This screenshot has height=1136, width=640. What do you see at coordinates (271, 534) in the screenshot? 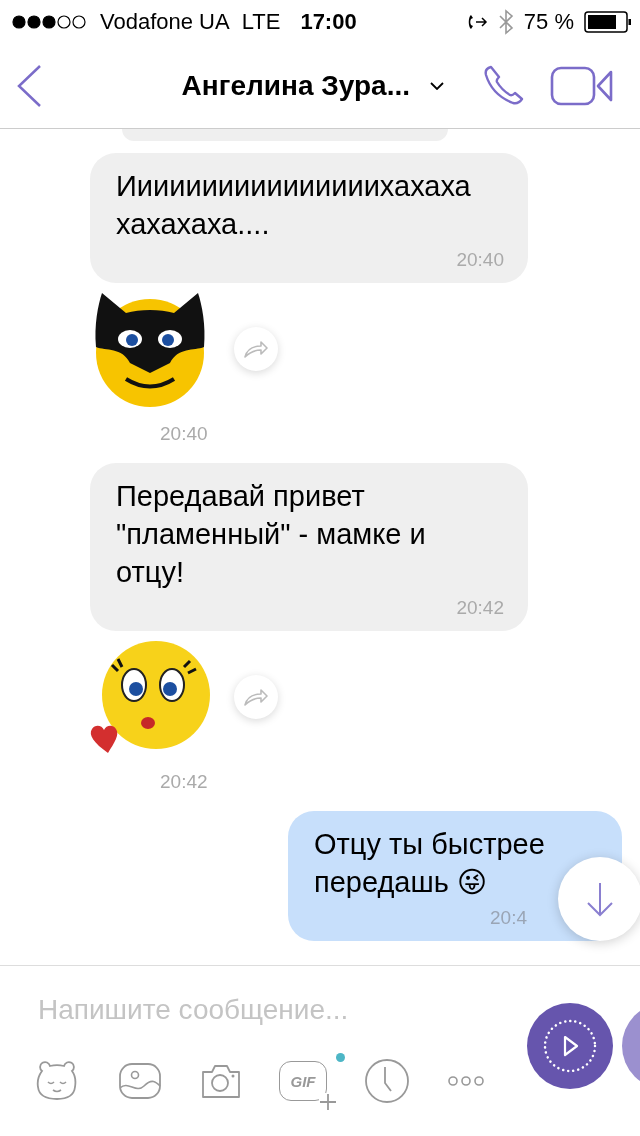
I see `message-text: Передавай привет "пламенный" - мамке и отцу!` at bounding box center [271, 534].